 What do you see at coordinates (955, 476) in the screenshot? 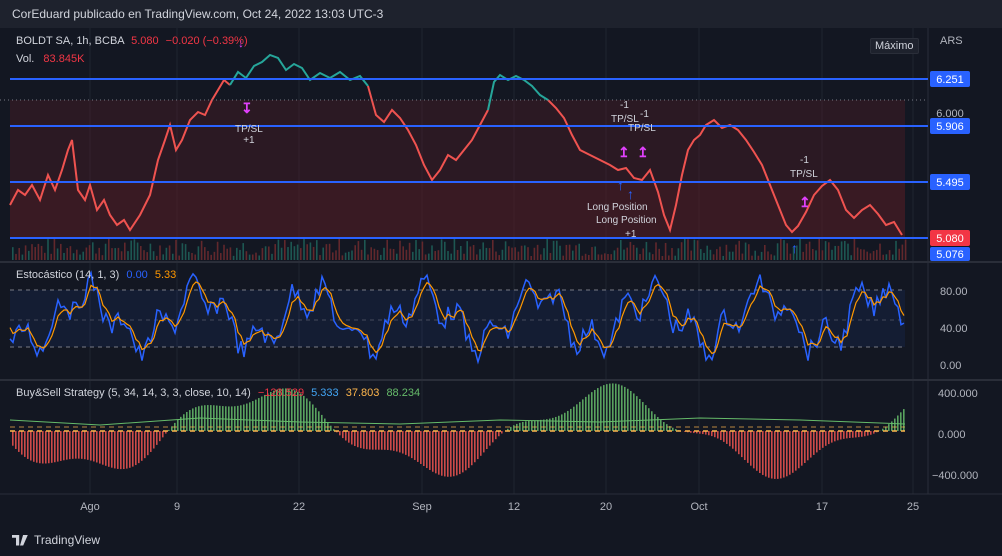
I see `strat-tick-neg400: −400.000` at bounding box center [955, 476].